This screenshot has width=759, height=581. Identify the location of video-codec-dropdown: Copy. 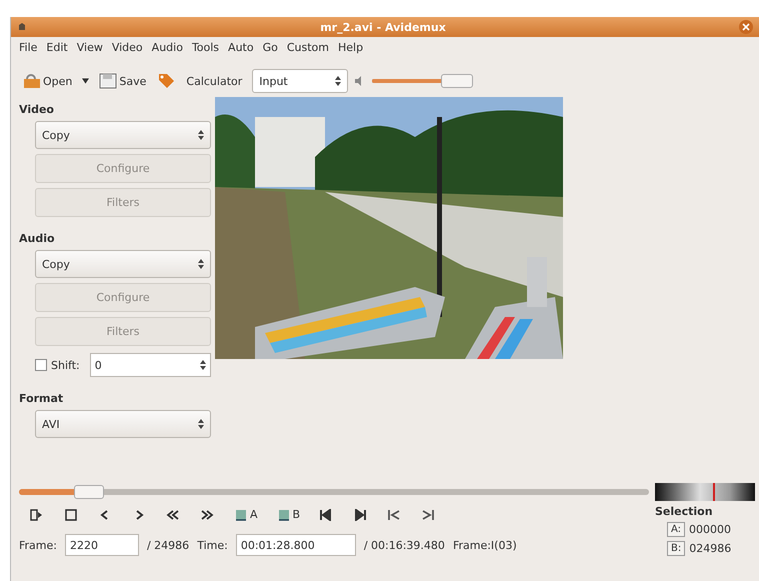
(123, 135).